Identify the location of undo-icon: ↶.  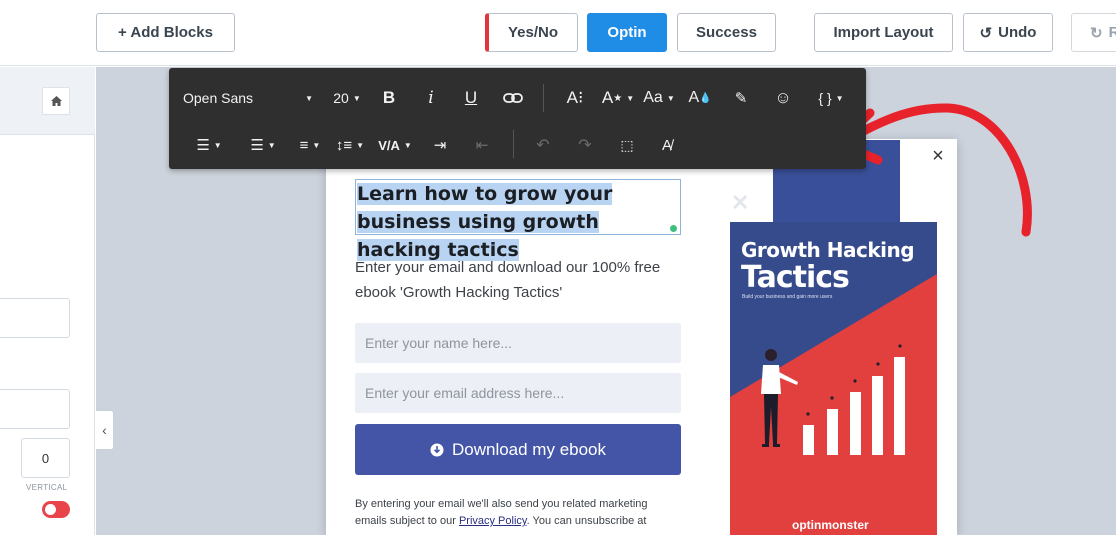
(543, 145).